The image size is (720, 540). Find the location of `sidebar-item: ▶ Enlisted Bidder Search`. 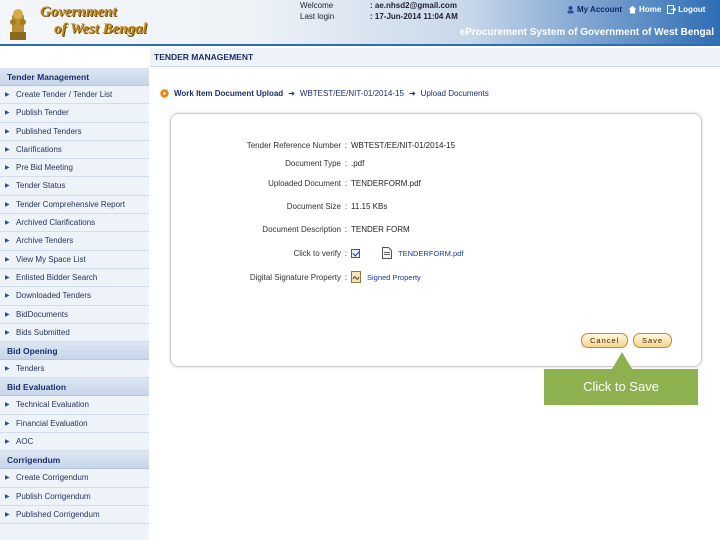

sidebar-item: ▶ Enlisted Bidder Search is located at coordinates (74, 278).